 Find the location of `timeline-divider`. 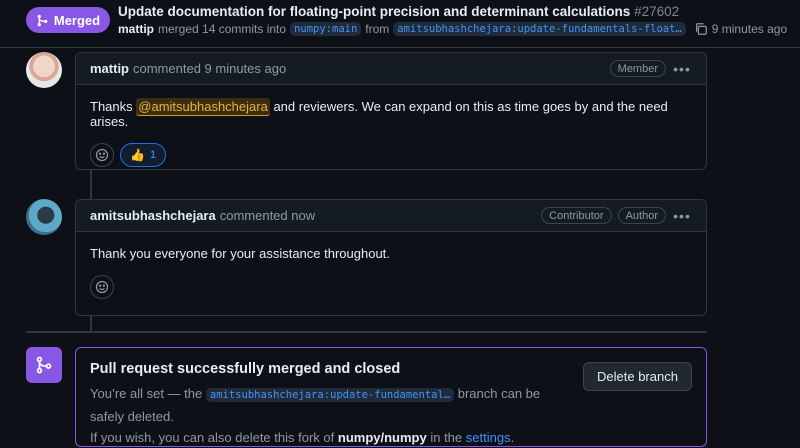

timeline-divider is located at coordinates (366, 332).